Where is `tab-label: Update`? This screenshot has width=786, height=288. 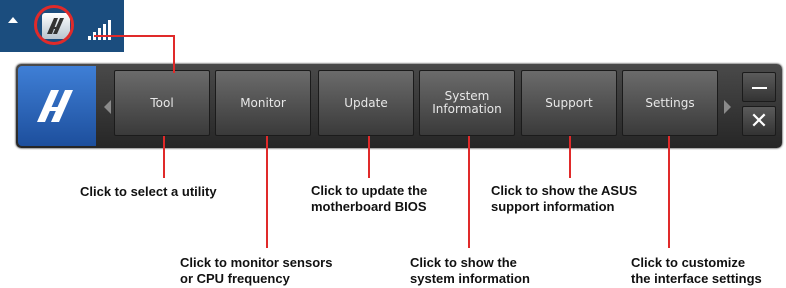 tab-label: Update is located at coordinates (366, 102).